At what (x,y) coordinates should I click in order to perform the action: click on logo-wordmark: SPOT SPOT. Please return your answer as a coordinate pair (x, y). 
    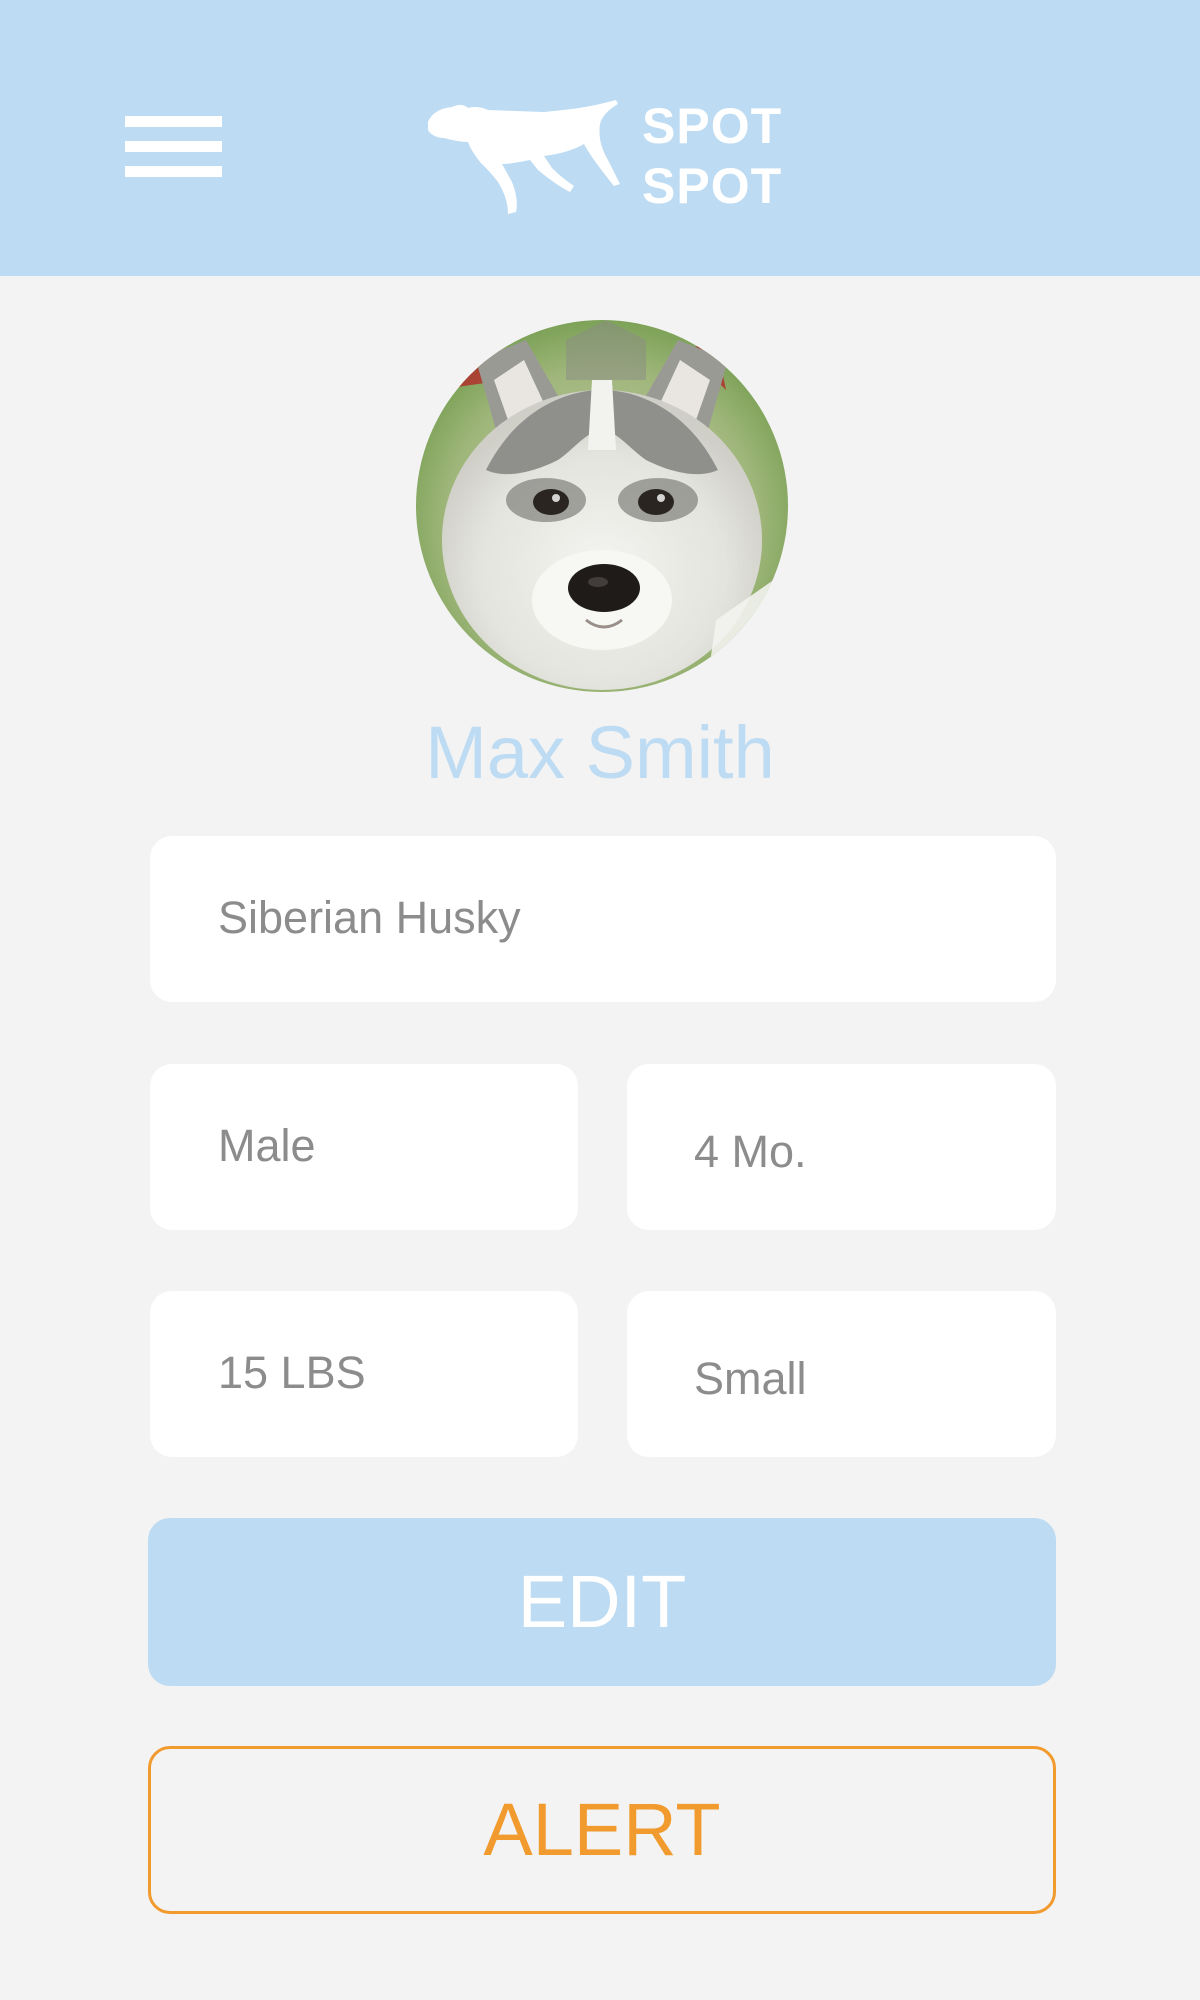
    Looking at the image, I should click on (712, 156).